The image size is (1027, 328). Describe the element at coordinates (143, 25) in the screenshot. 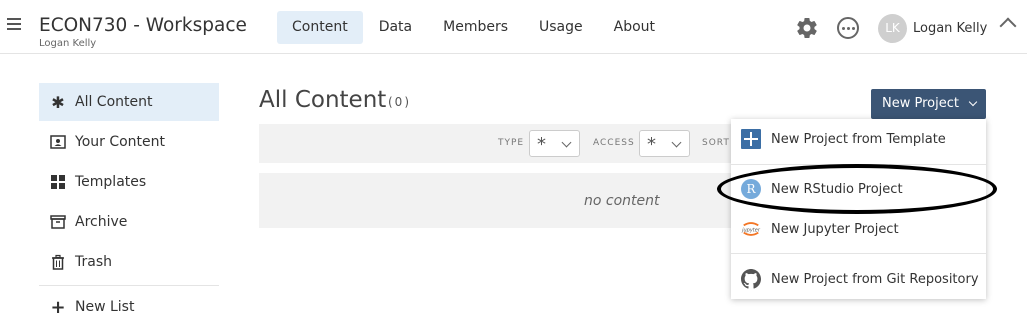

I see `workspace-title: ECON730 - Workspace` at that location.